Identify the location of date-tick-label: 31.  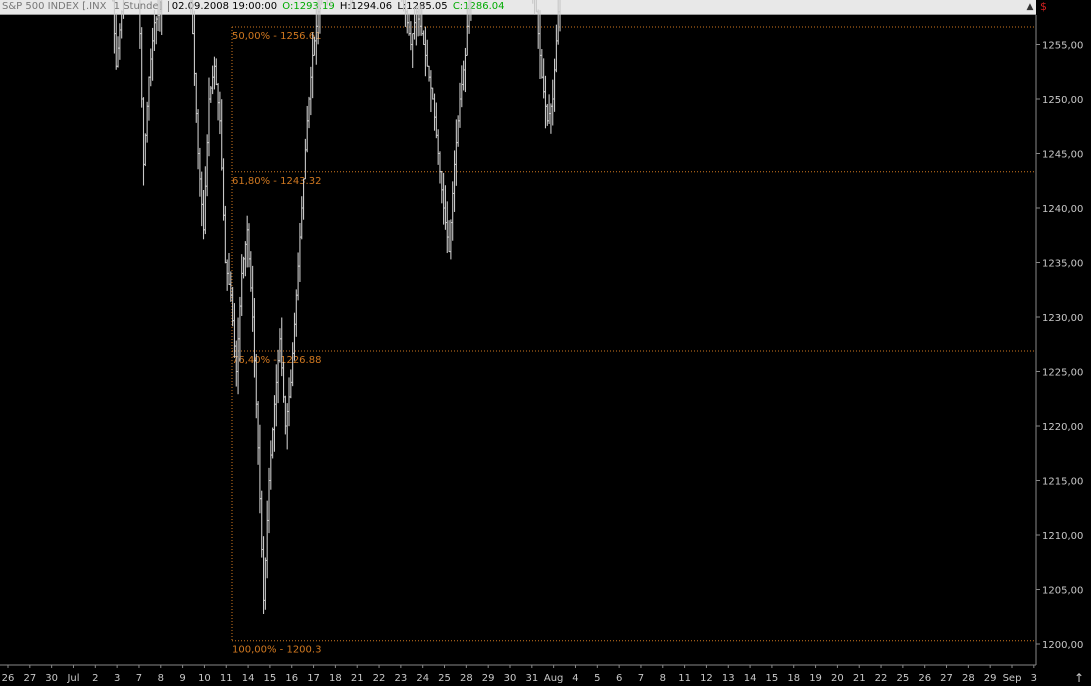
(531, 678).